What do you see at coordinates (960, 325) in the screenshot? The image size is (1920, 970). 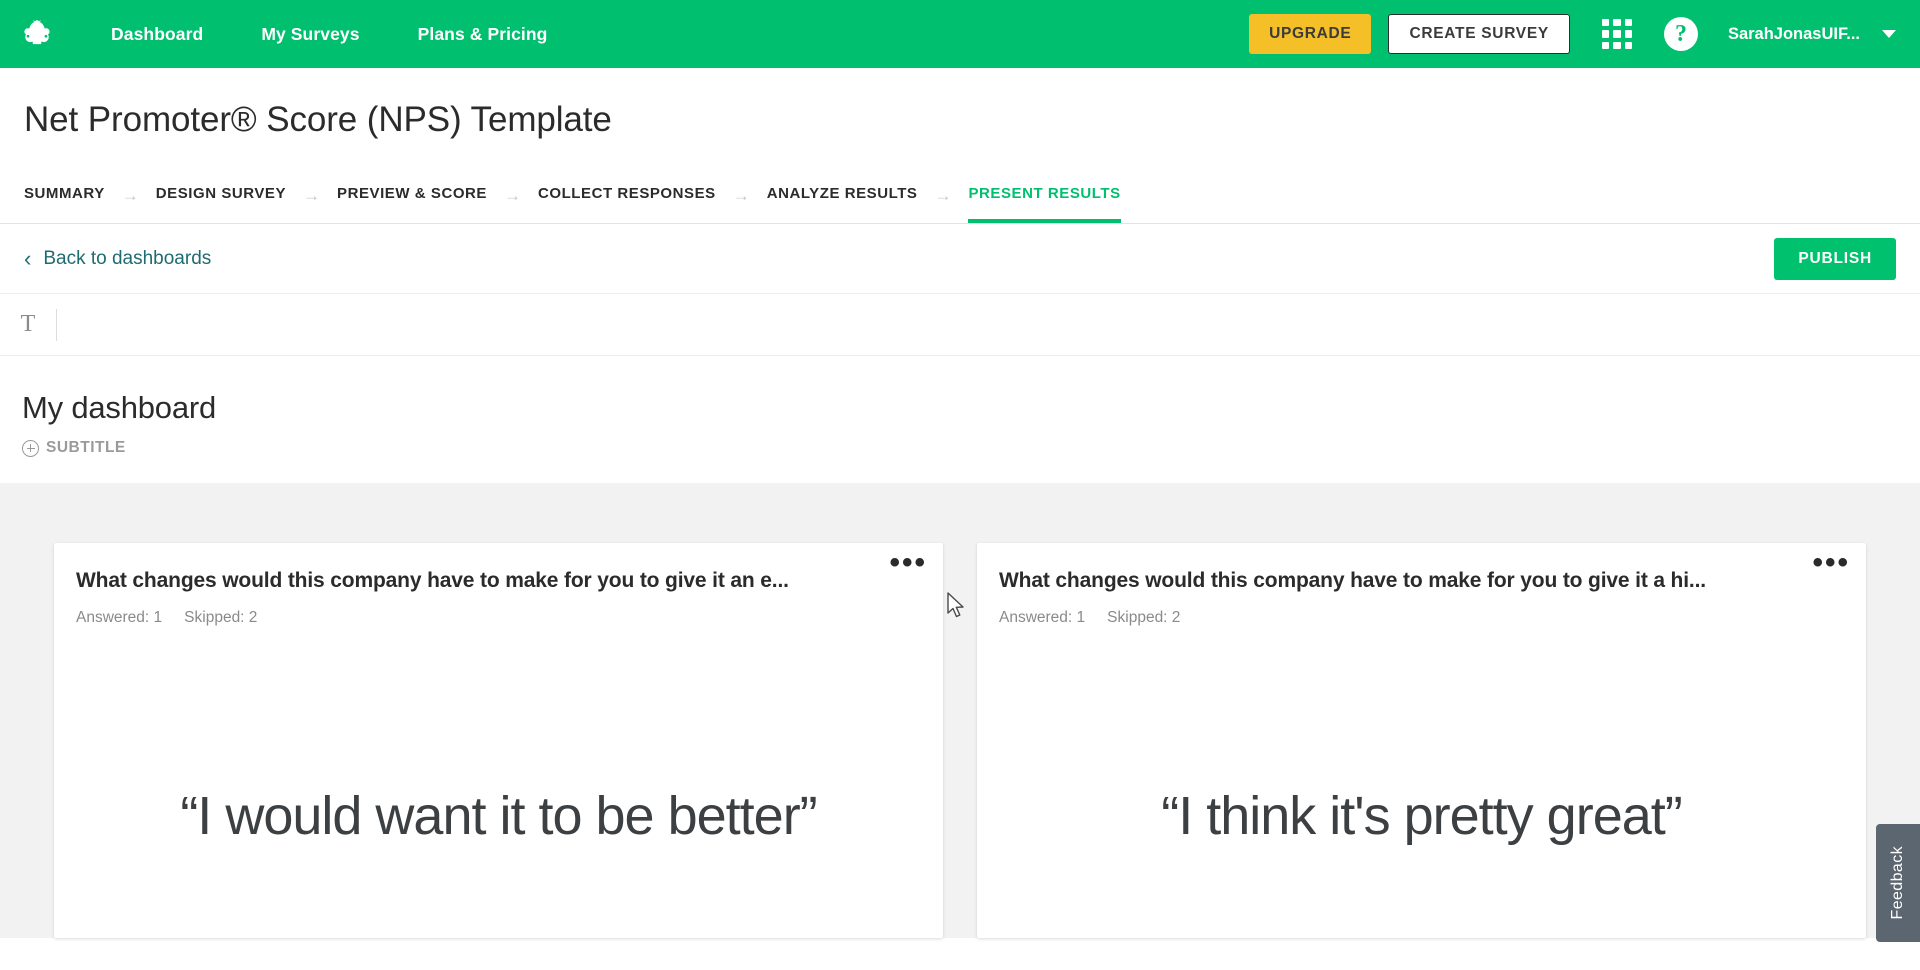 I see `editor-toolbar: T` at bounding box center [960, 325].